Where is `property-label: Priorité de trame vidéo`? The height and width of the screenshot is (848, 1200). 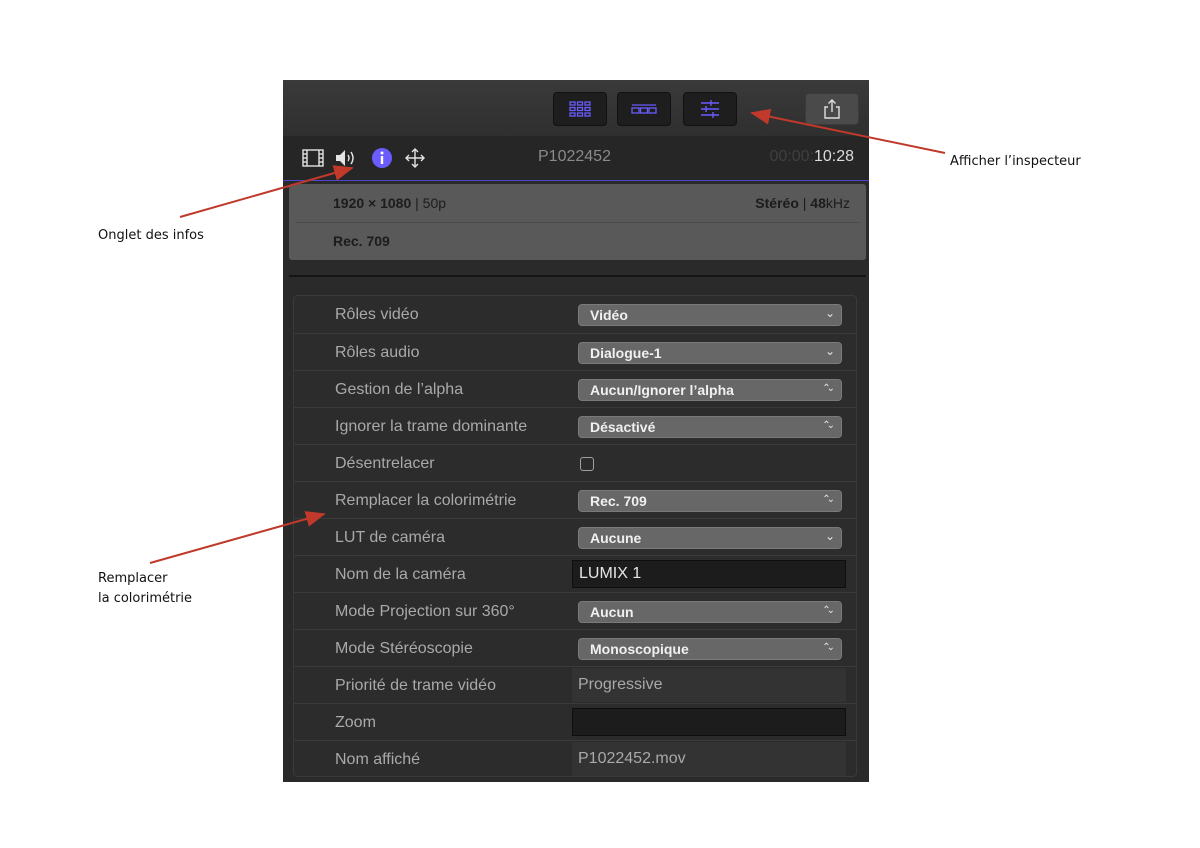 property-label: Priorité de trame vidéo is located at coordinates (415, 685).